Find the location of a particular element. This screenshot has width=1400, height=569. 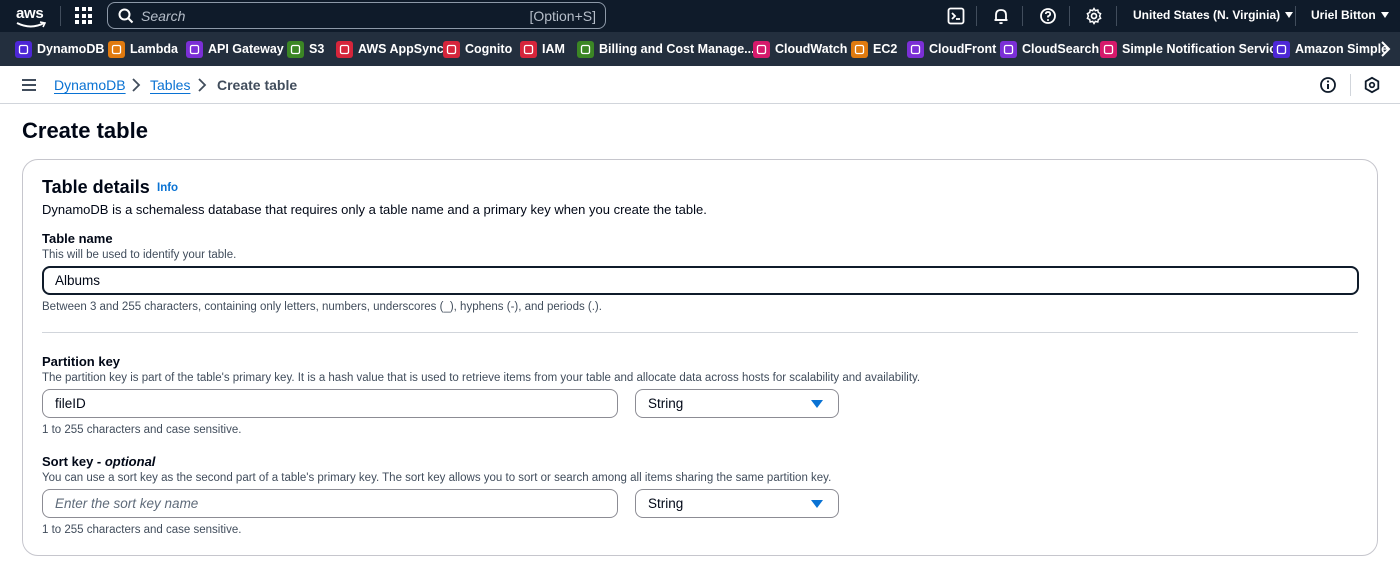

cloudshell-icon is located at coordinates (956, 16).